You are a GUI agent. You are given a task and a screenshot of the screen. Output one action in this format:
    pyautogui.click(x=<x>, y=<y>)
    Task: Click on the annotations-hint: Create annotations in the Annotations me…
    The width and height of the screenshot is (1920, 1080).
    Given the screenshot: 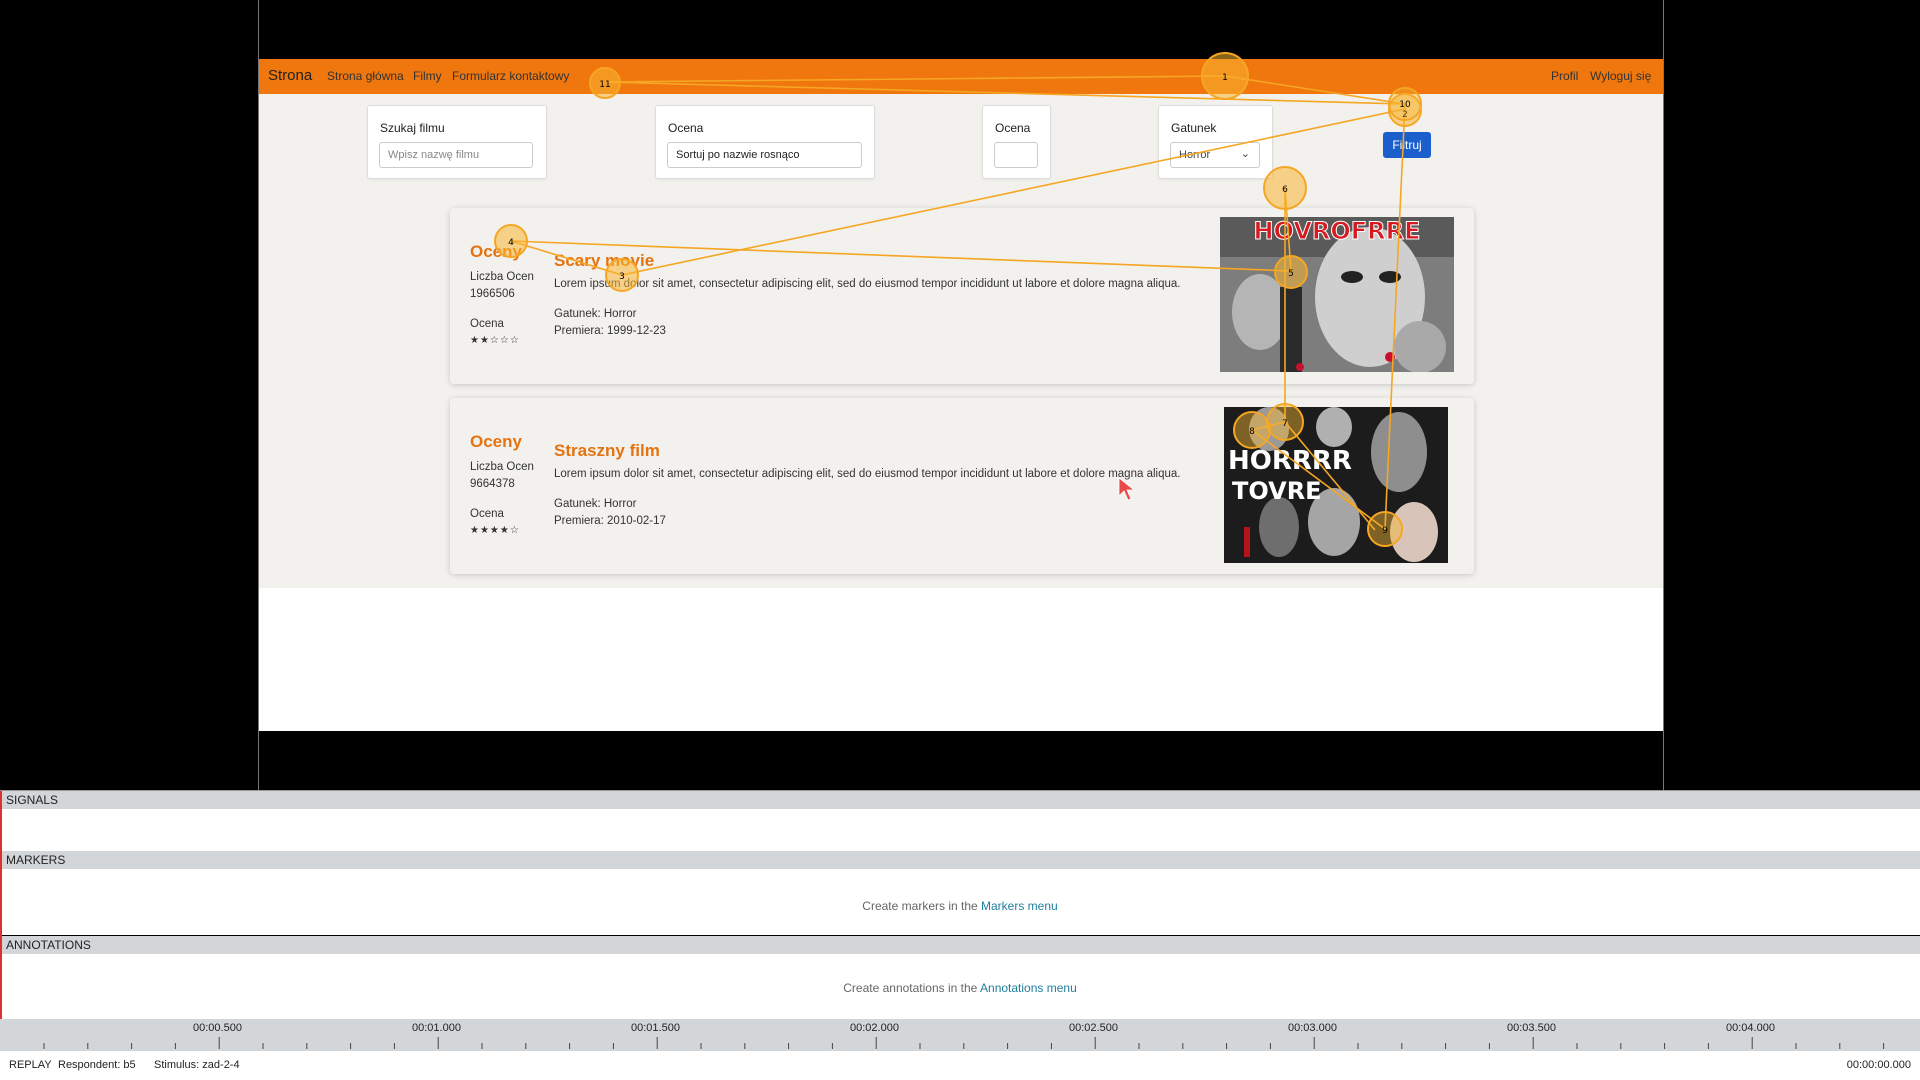 What is the action you would take?
    pyautogui.click(x=960, y=988)
    